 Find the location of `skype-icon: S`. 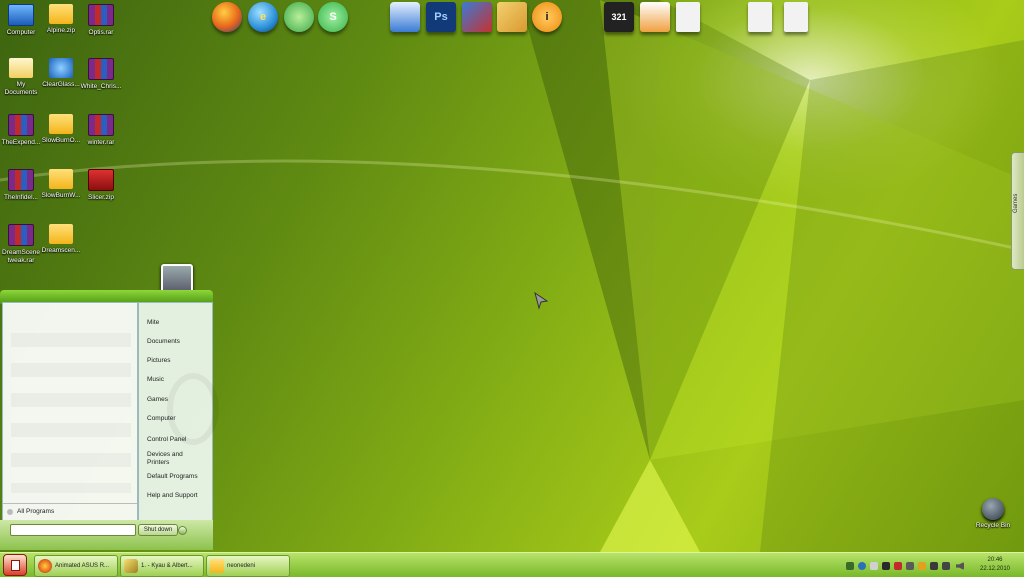

skype-icon: S is located at coordinates (333, 17).